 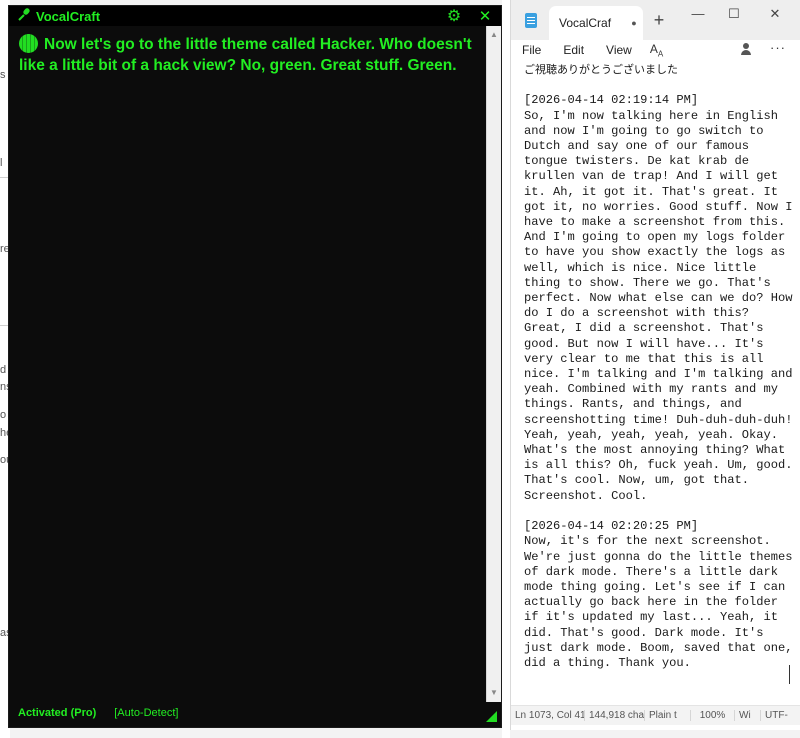 I want to click on menu-edit: Edit, so click(x=573, y=50).